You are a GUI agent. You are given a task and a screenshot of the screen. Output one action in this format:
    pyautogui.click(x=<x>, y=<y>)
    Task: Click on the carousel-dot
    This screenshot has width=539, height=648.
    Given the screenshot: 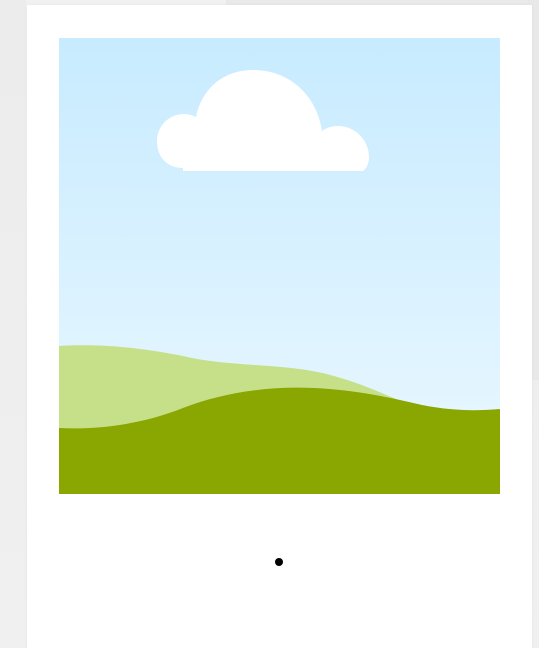 What is the action you would take?
    pyautogui.click(x=279, y=562)
    